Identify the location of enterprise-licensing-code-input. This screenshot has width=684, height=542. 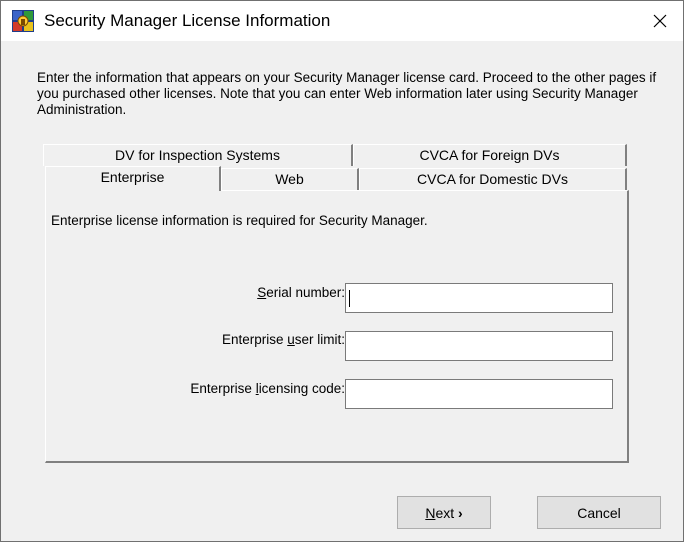
(479, 394).